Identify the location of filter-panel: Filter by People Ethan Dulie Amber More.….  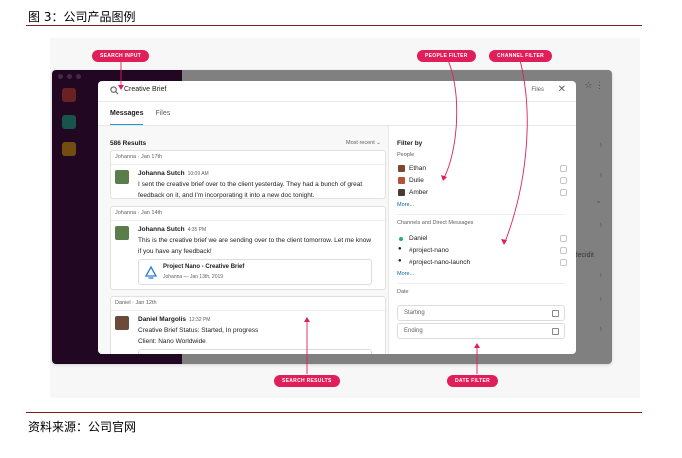
(482, 240).